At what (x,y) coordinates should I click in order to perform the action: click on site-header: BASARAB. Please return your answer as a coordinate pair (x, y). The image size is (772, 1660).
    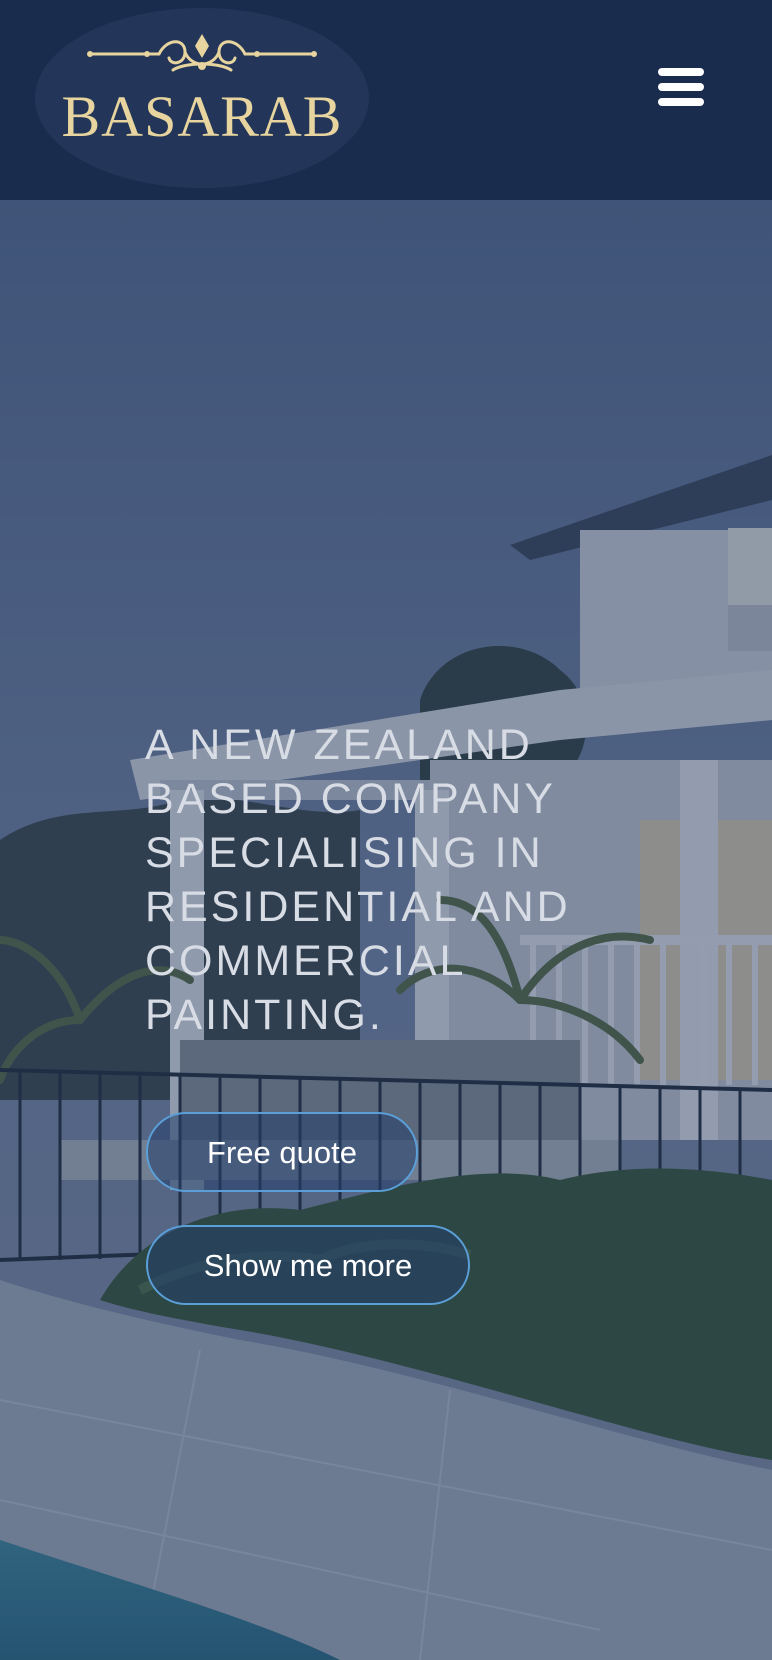
    Looking at the image, I should click on (386, 100).